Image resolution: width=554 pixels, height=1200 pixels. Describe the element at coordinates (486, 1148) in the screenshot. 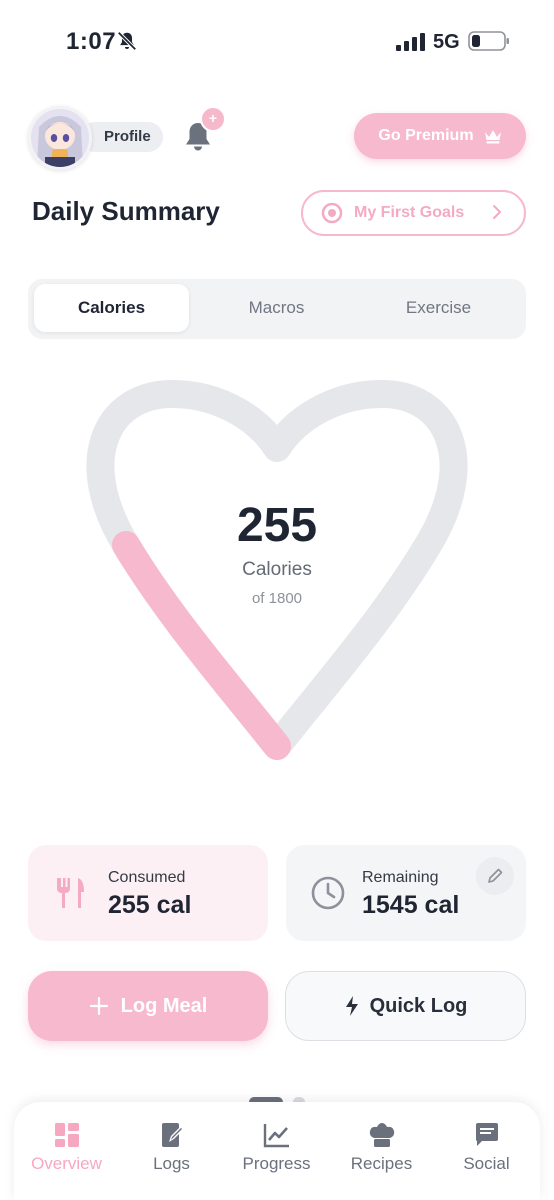

I see `nav-social: Social` at that location.